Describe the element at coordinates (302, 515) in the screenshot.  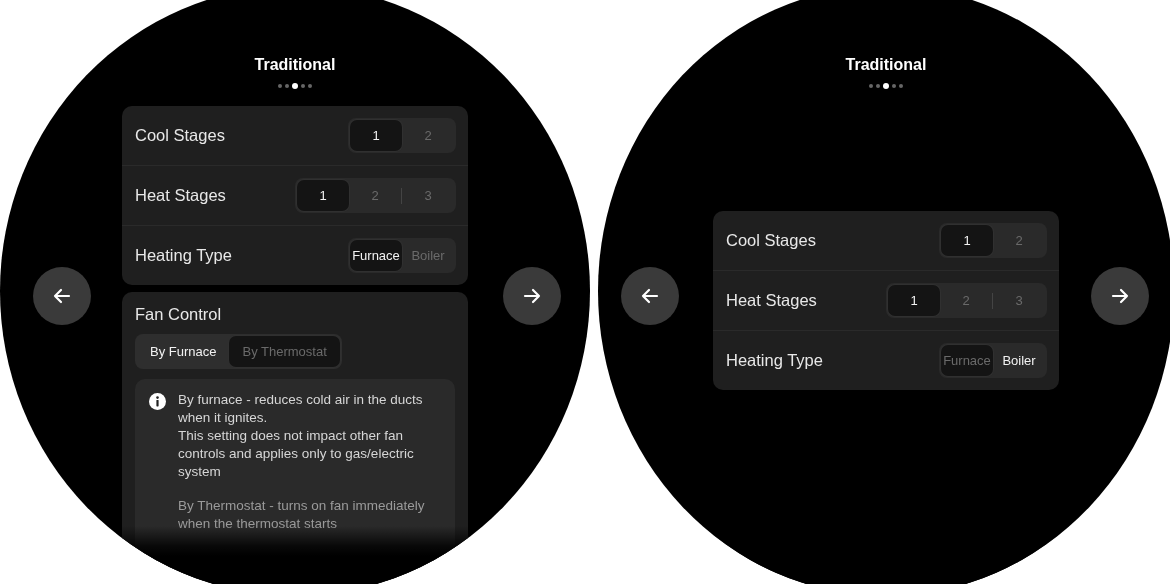
I see `info-text: By Thermostat - turns on fan immediately when the thermostat starts` at that location.